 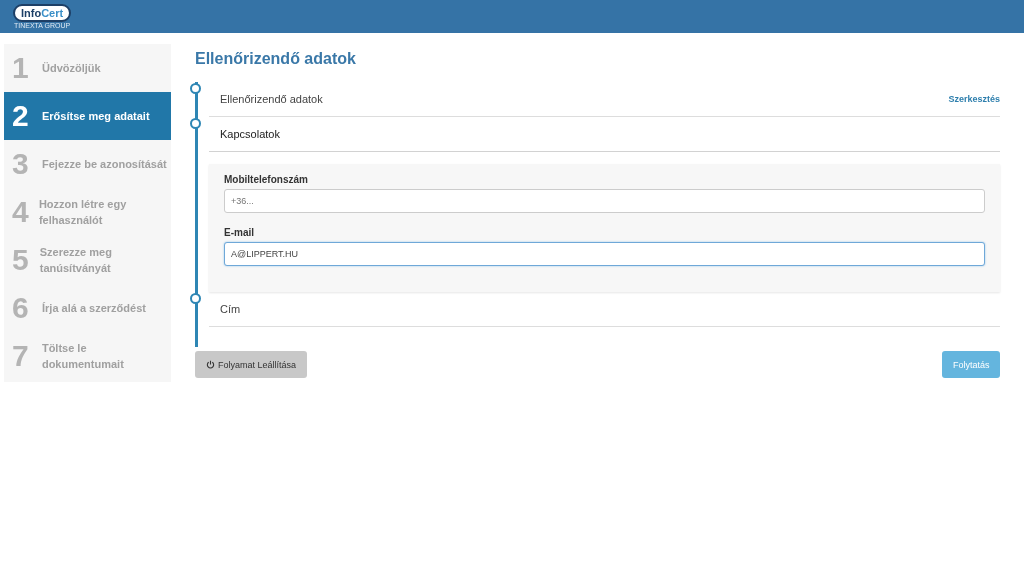 What do you see at coordinates (604, 134) in the screenshot?
I see `section-row: Kapcsolatok` at bounding box center [604, 134].